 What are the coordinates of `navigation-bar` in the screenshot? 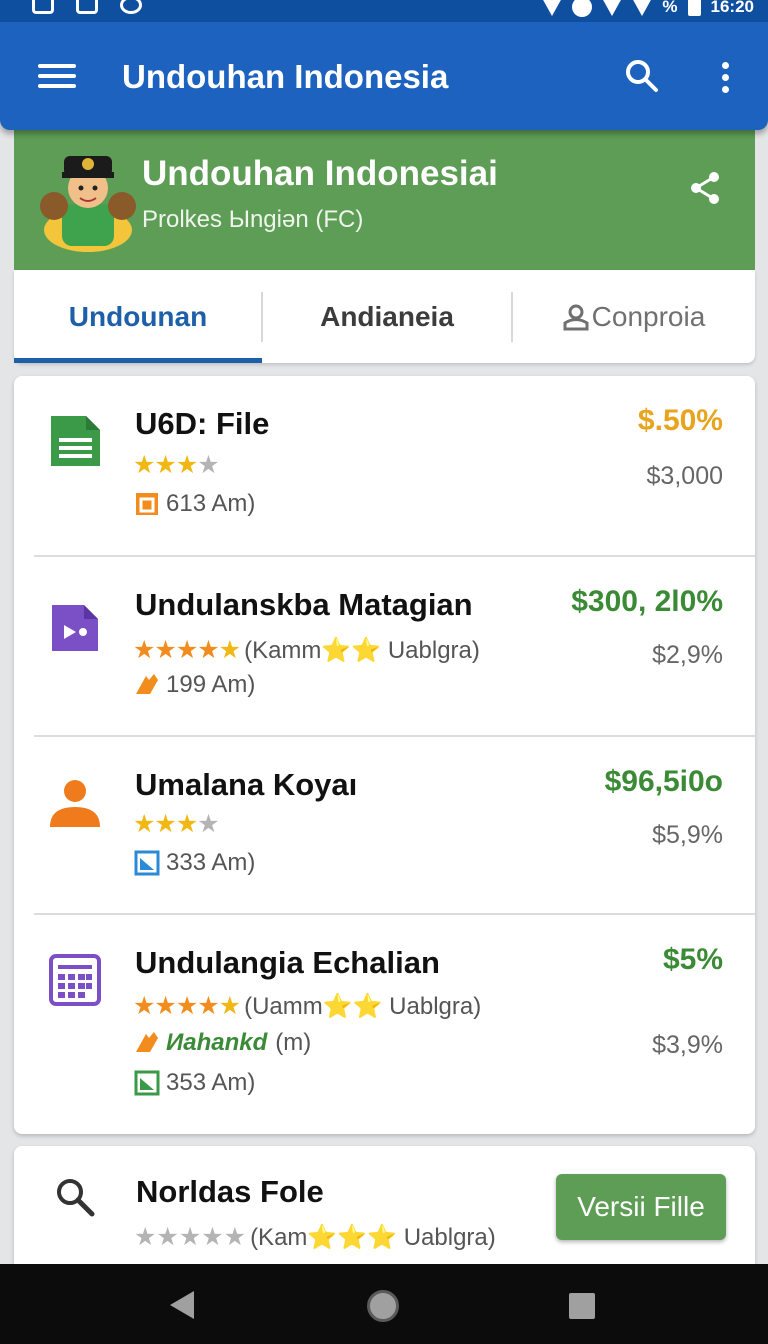 It's located at (384, 1304).